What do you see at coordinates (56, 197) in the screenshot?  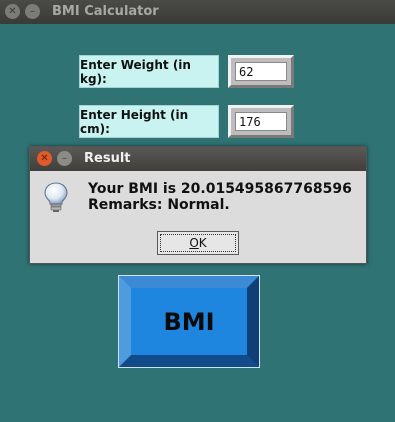 I see `lightbulb-icon` at bounding box center [56, 197].